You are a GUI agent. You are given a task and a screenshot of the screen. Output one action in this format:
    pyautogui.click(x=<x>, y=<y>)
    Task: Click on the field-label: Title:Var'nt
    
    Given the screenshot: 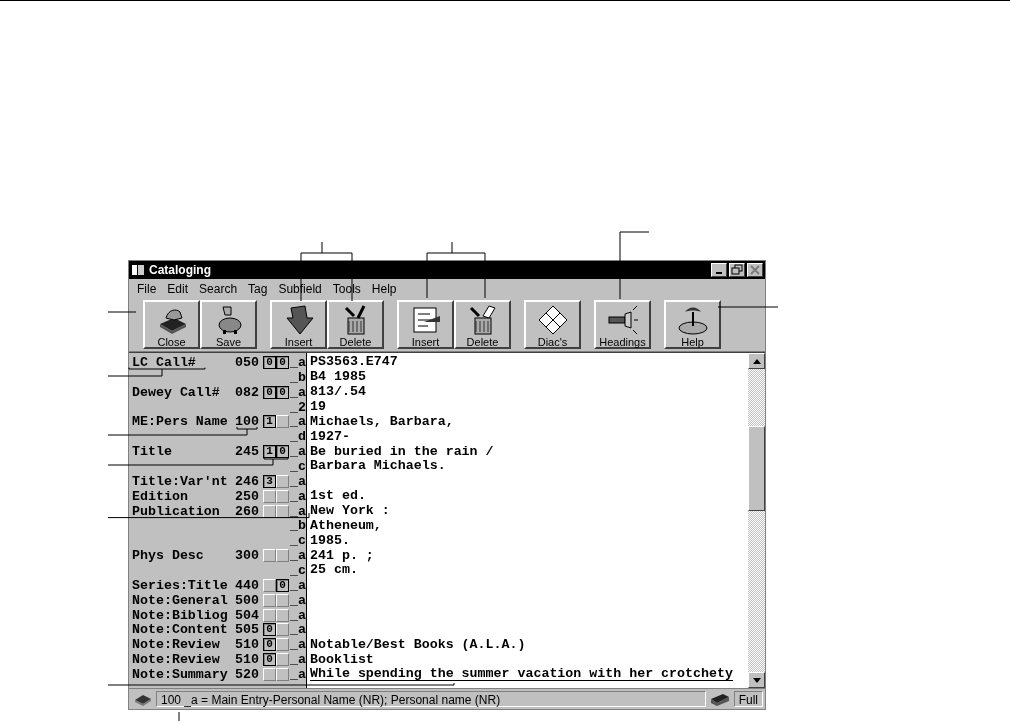 What is the action you would take?
    pyautogui.click(x=180, y=481)
    